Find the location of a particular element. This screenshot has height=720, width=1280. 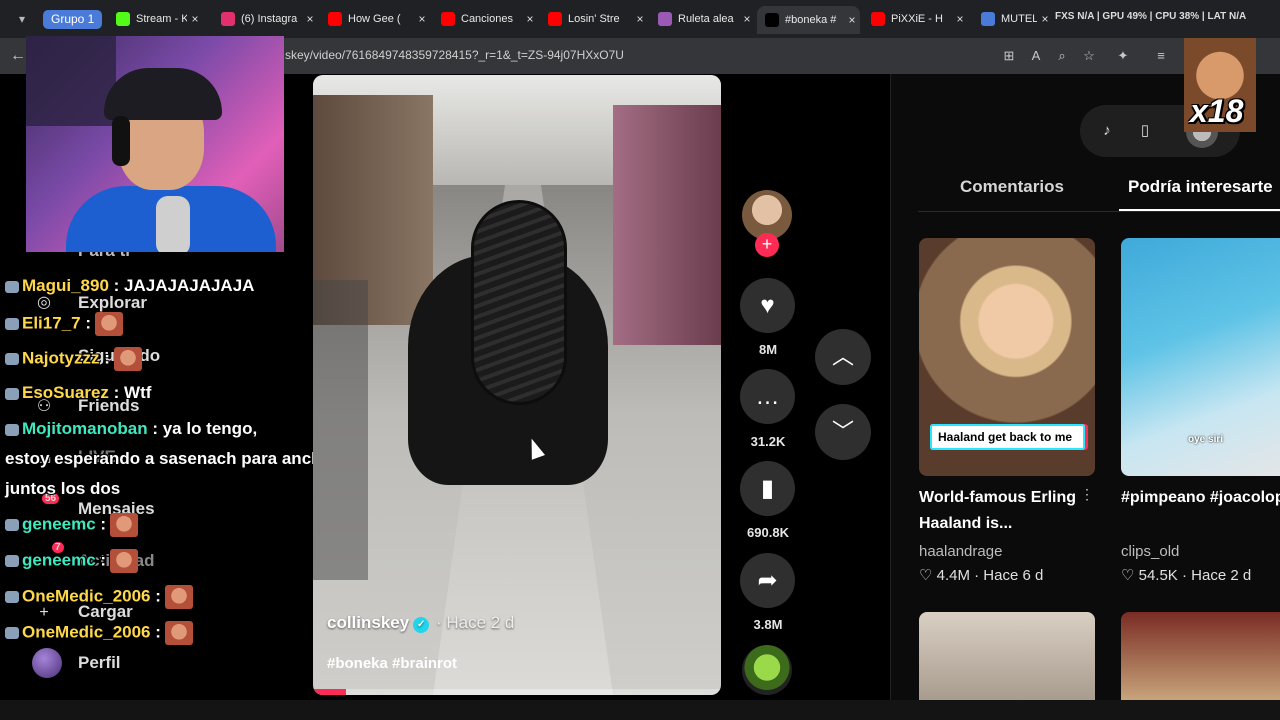

browser-tab: PiXXiE - H × is located at coordinates (915, 19).